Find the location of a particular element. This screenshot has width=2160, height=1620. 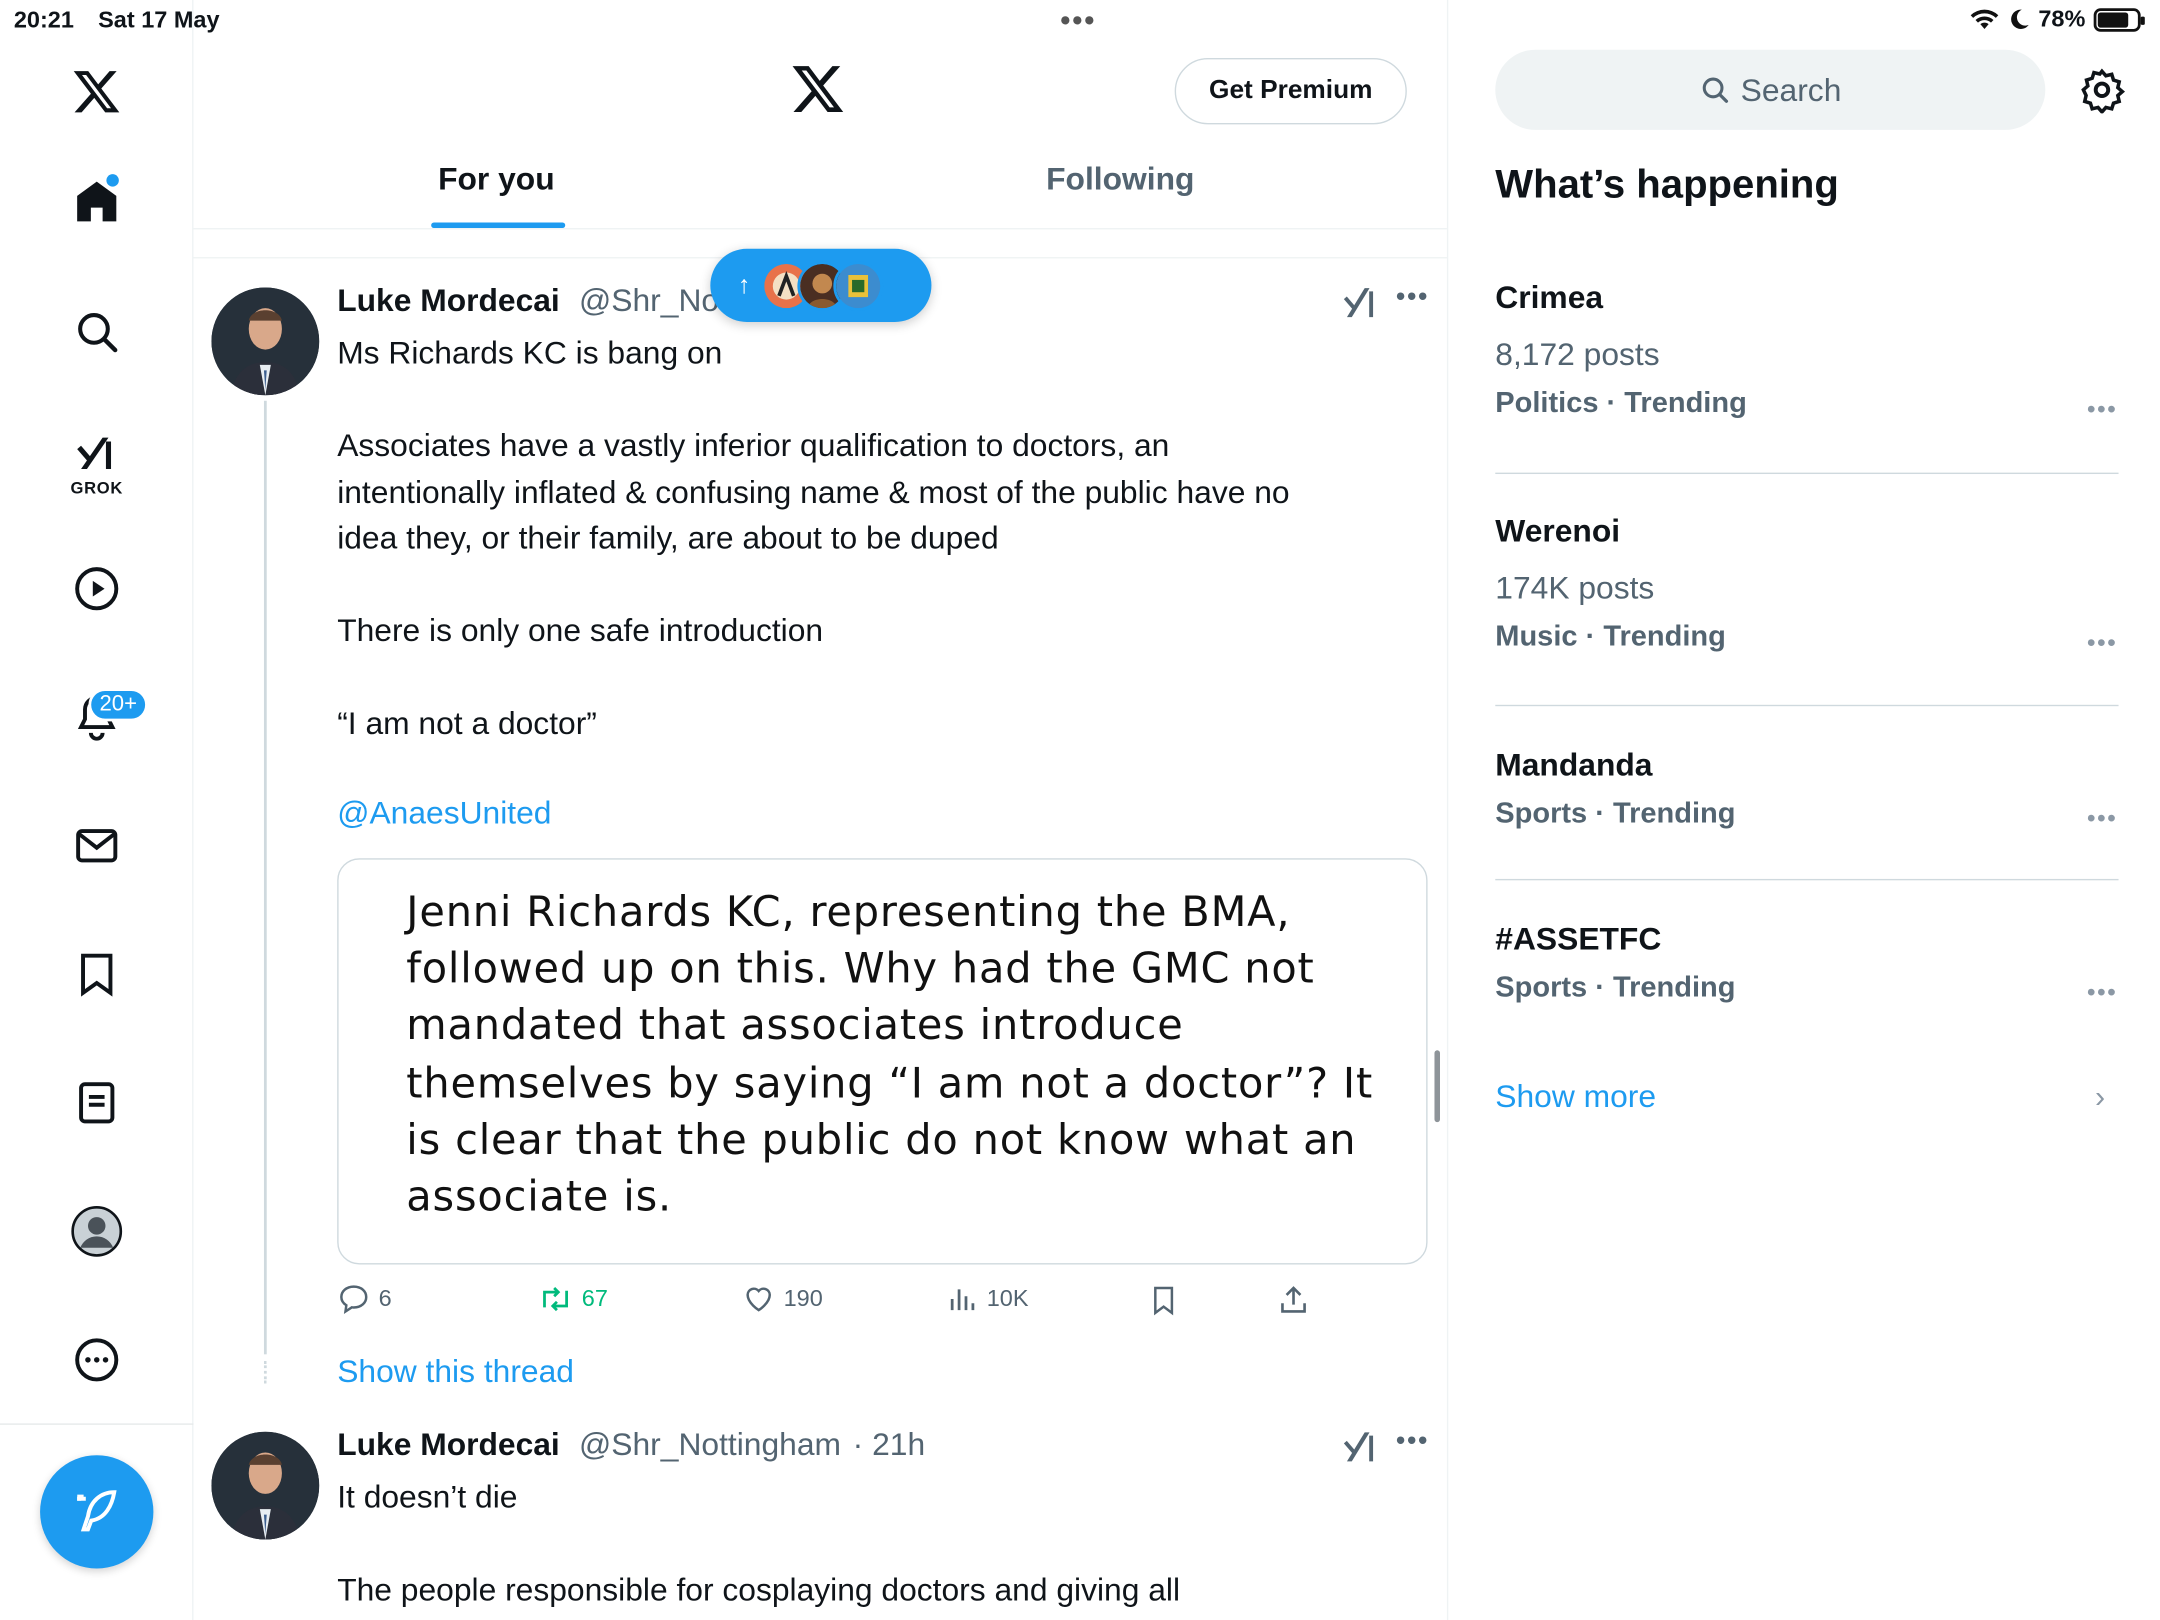

media-line: associate is. is located at coordinates (539, 1197).